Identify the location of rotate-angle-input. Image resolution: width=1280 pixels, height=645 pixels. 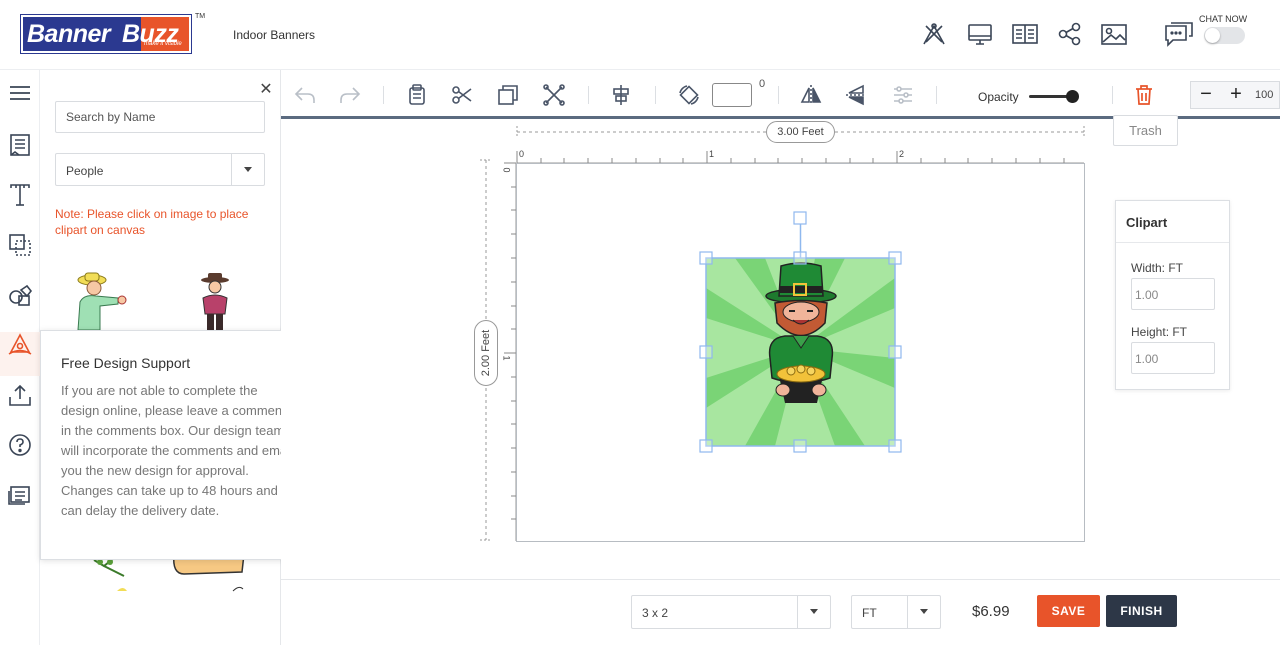
(732, 95).